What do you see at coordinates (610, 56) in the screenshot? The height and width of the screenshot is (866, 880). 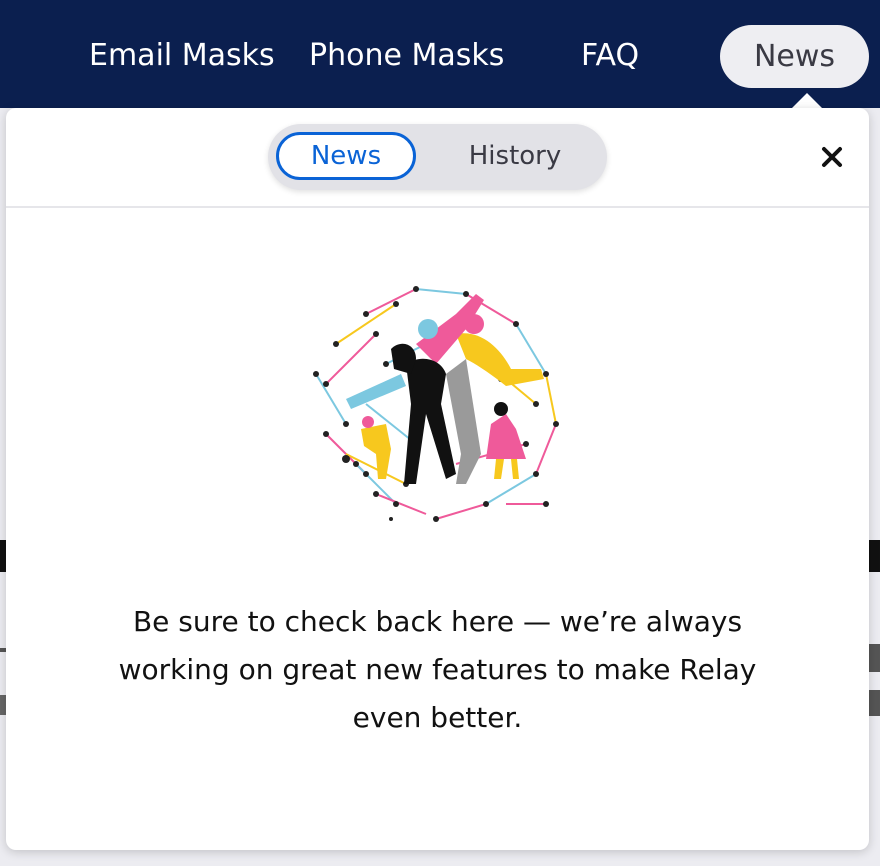 I see `nav-faq: FAQ` at bounding box center [610, 56].